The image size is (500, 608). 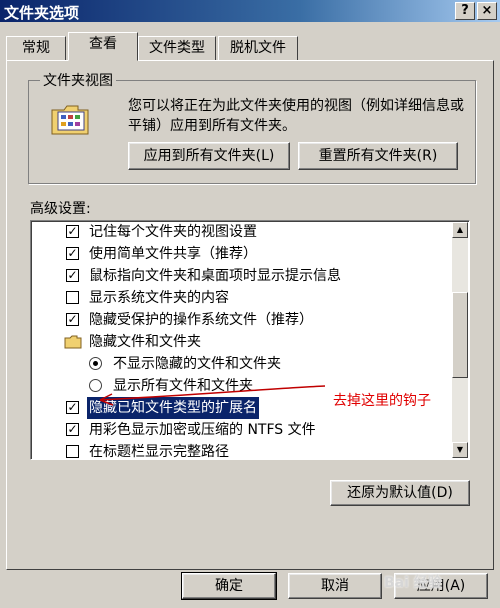 What do you see at coordinates (72, 275) in the screenshot?
I see `checkbox-show-tips: ✓` at bounding box center [72, 275].